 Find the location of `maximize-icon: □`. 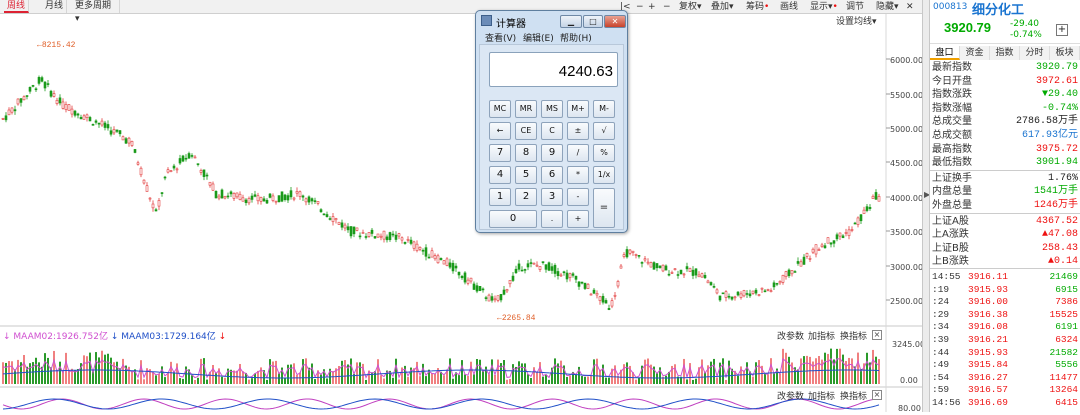

maximize-icon: □ is located at coordinates (593, 21).